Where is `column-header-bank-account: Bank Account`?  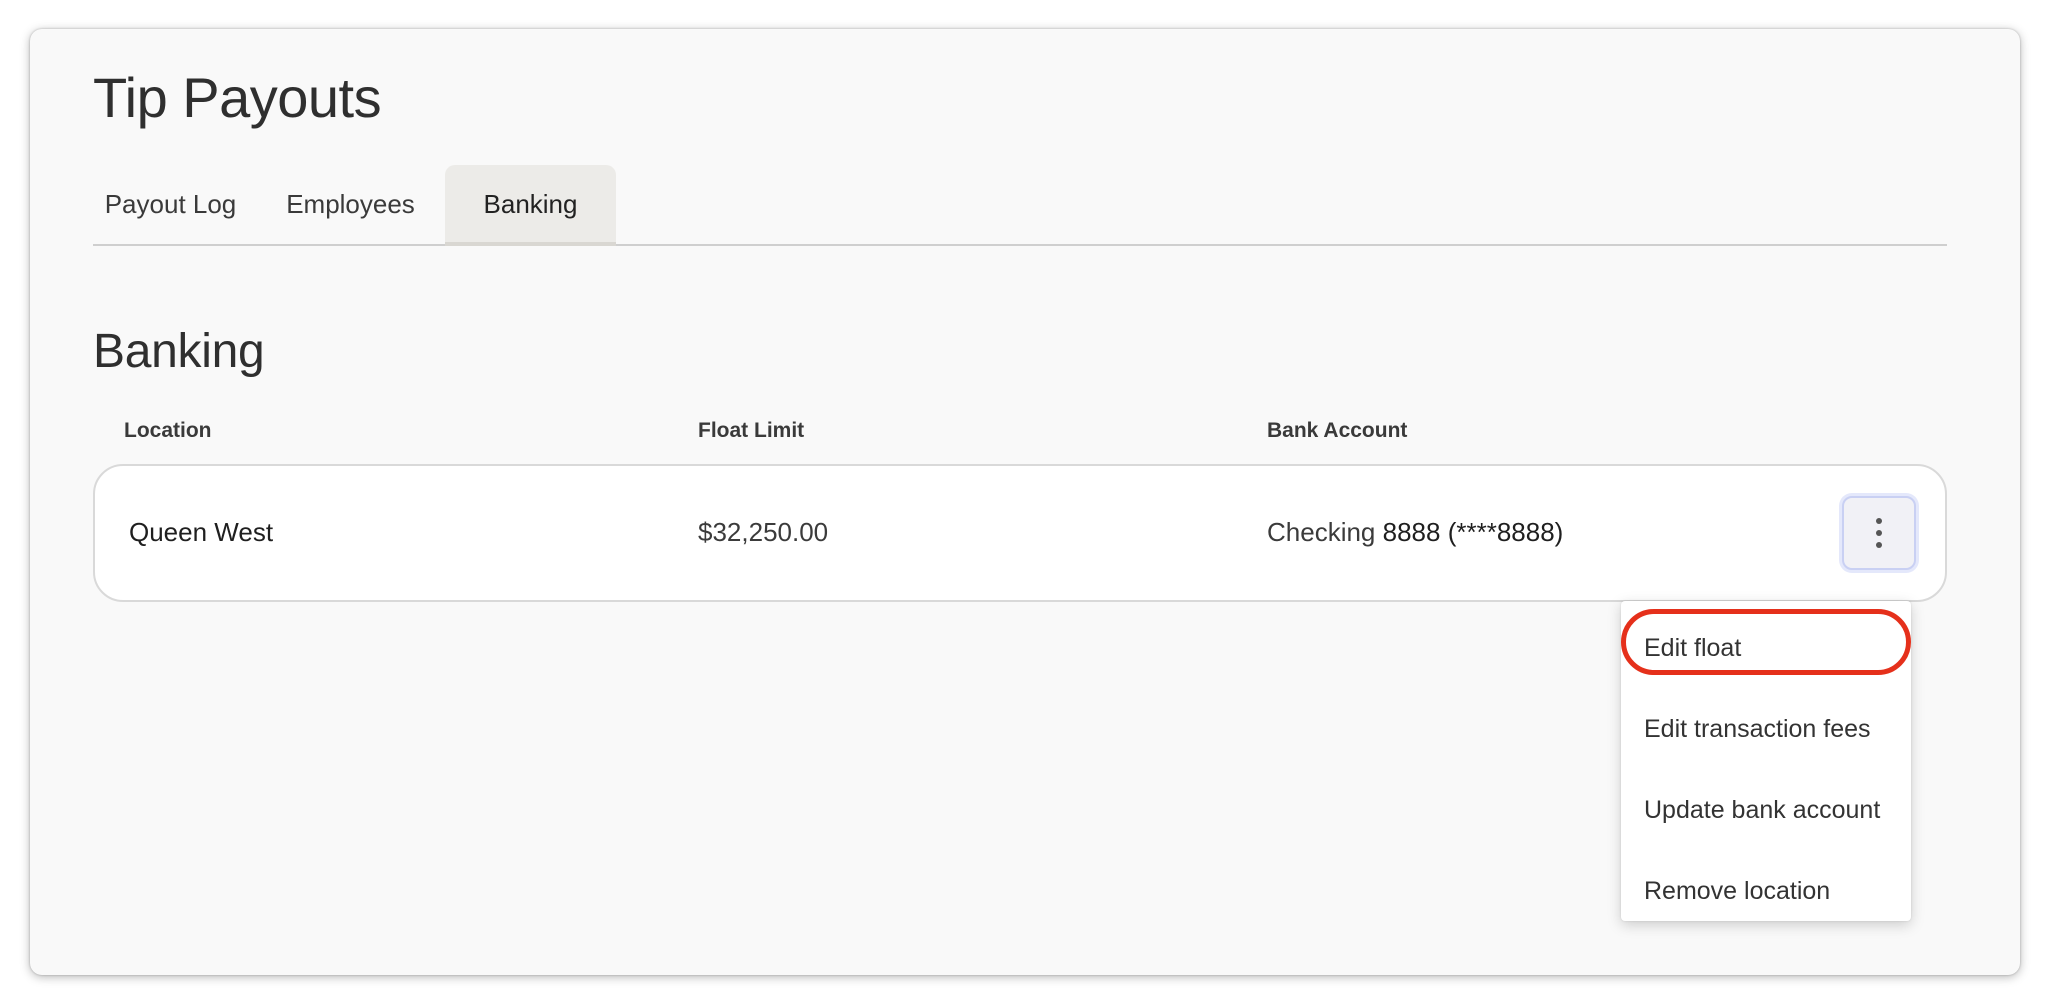
column-header-bank-account: Bank Account is located at coordinates (1337, 430).